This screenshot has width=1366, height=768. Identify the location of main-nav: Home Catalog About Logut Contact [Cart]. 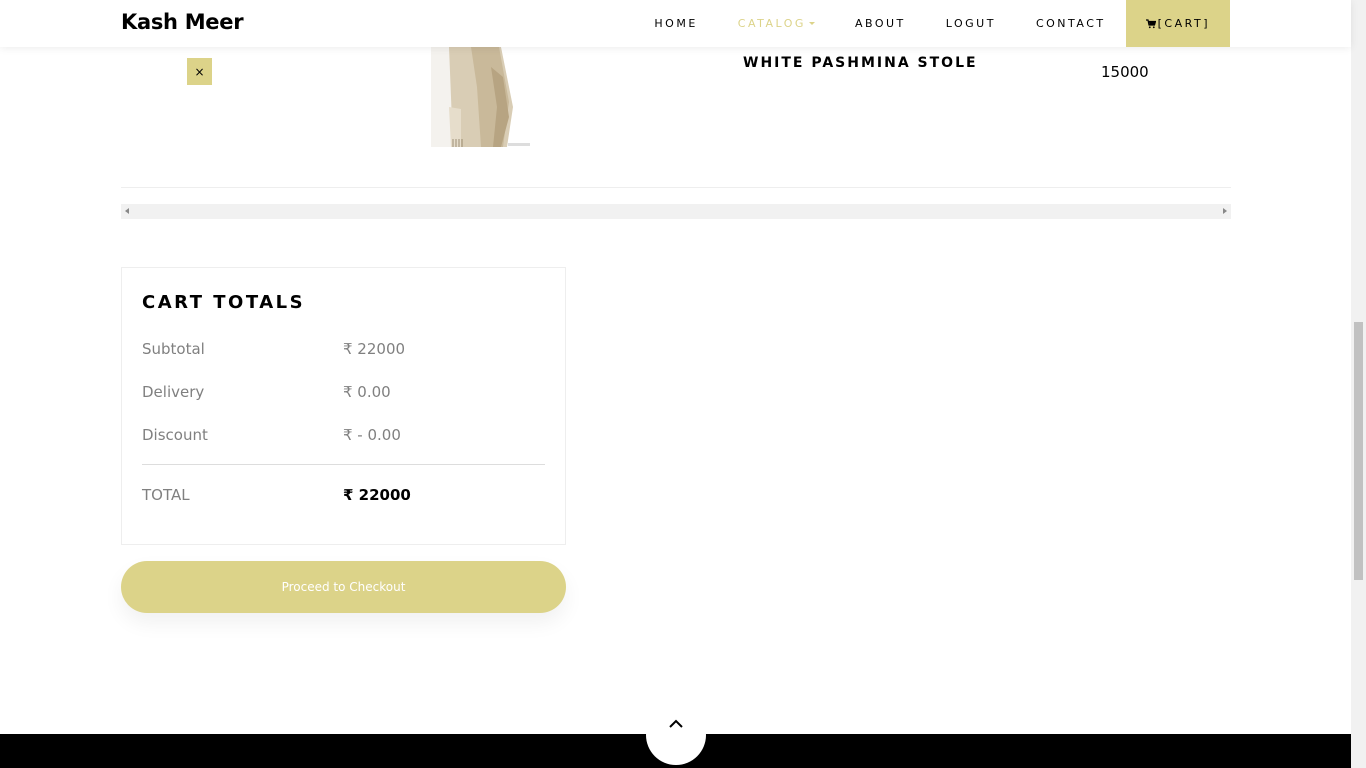
(932, 23).